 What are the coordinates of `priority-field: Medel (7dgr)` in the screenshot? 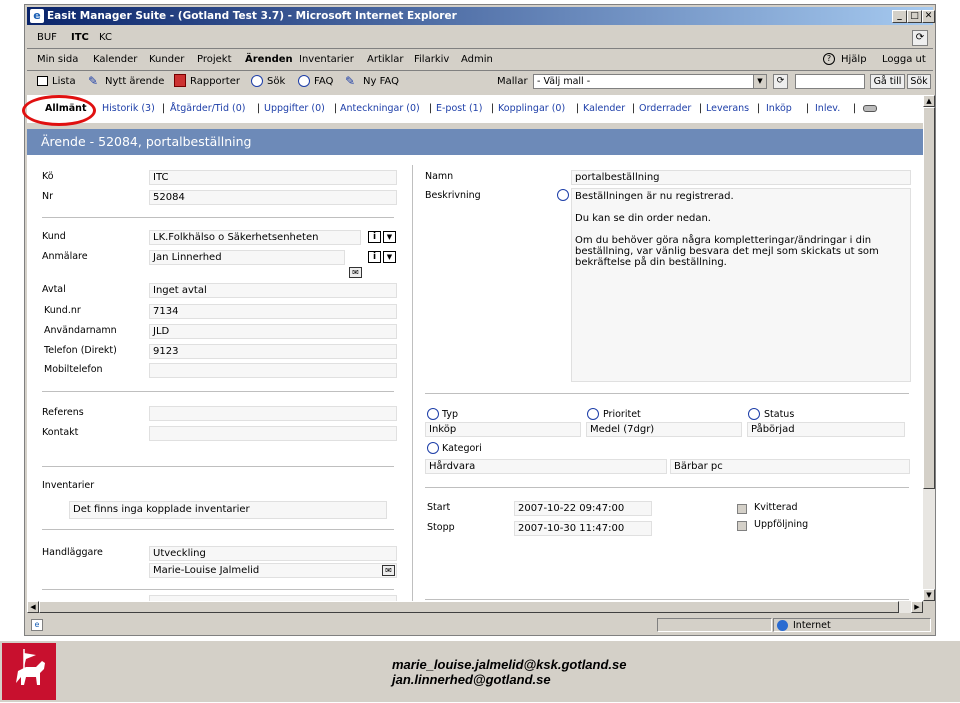 It's located at (664, 429).